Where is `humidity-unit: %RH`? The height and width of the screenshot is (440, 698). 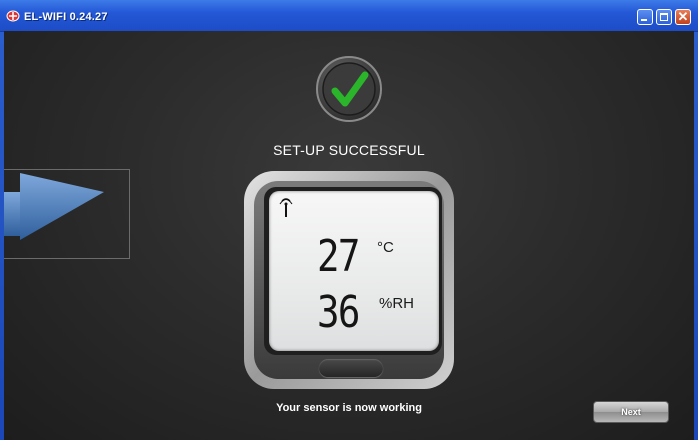
humidity-unit: %RH is located at coordinates (397, 303).